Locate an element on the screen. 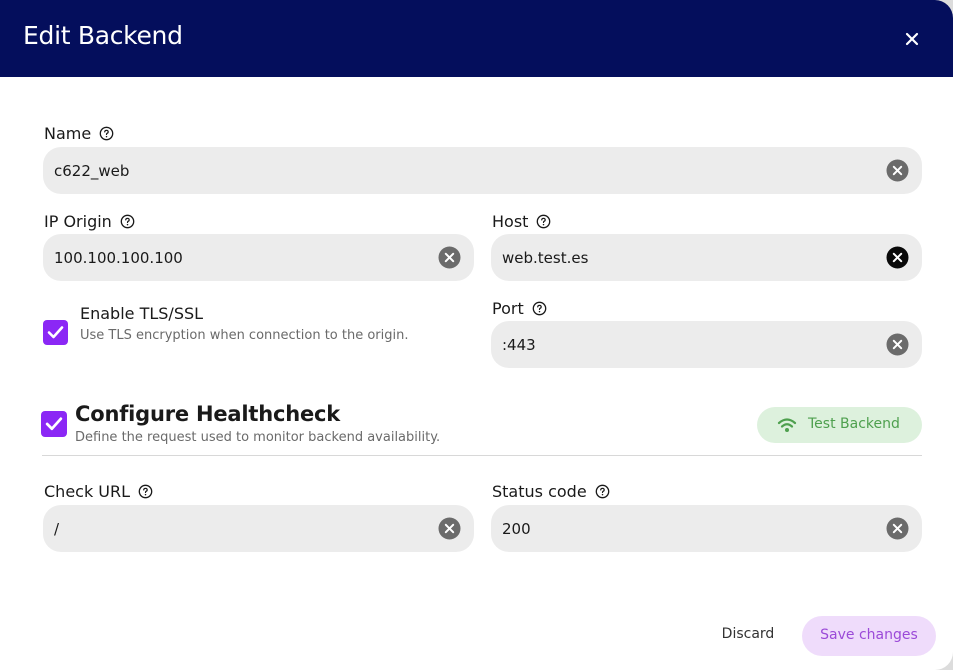 The width and height of the screenshot is (953, 670). close-icon is located at coordinates (912, 39).